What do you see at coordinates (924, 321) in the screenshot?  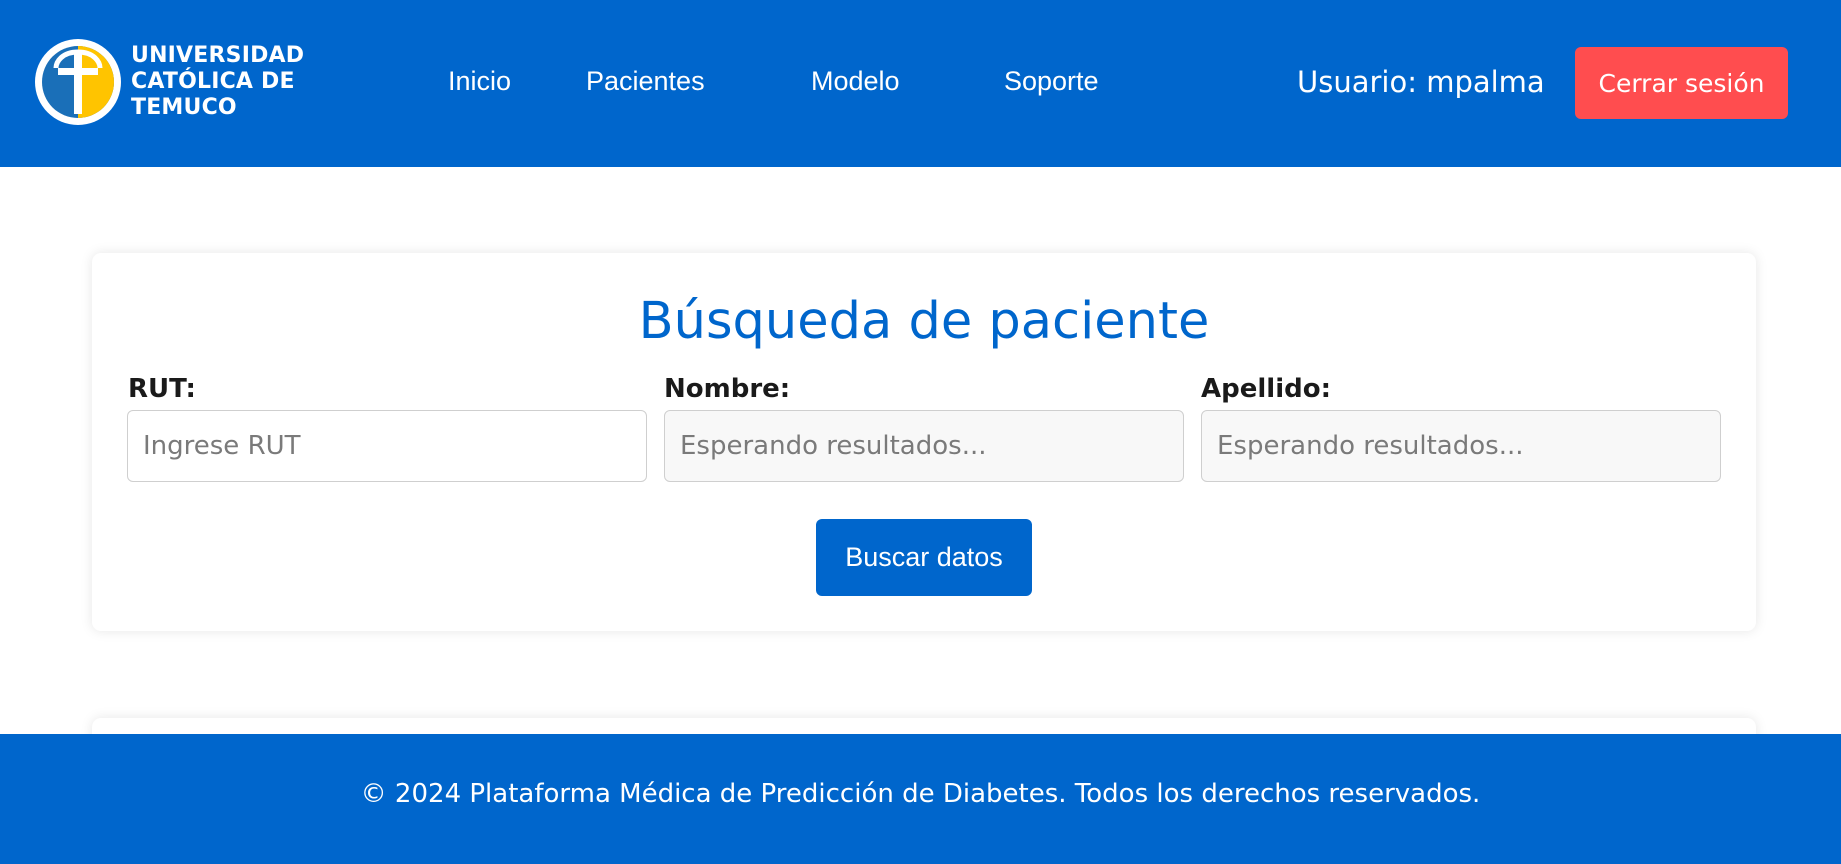 I see `page-title: Búsqueda de paciente` at bounding box center [924, 321].